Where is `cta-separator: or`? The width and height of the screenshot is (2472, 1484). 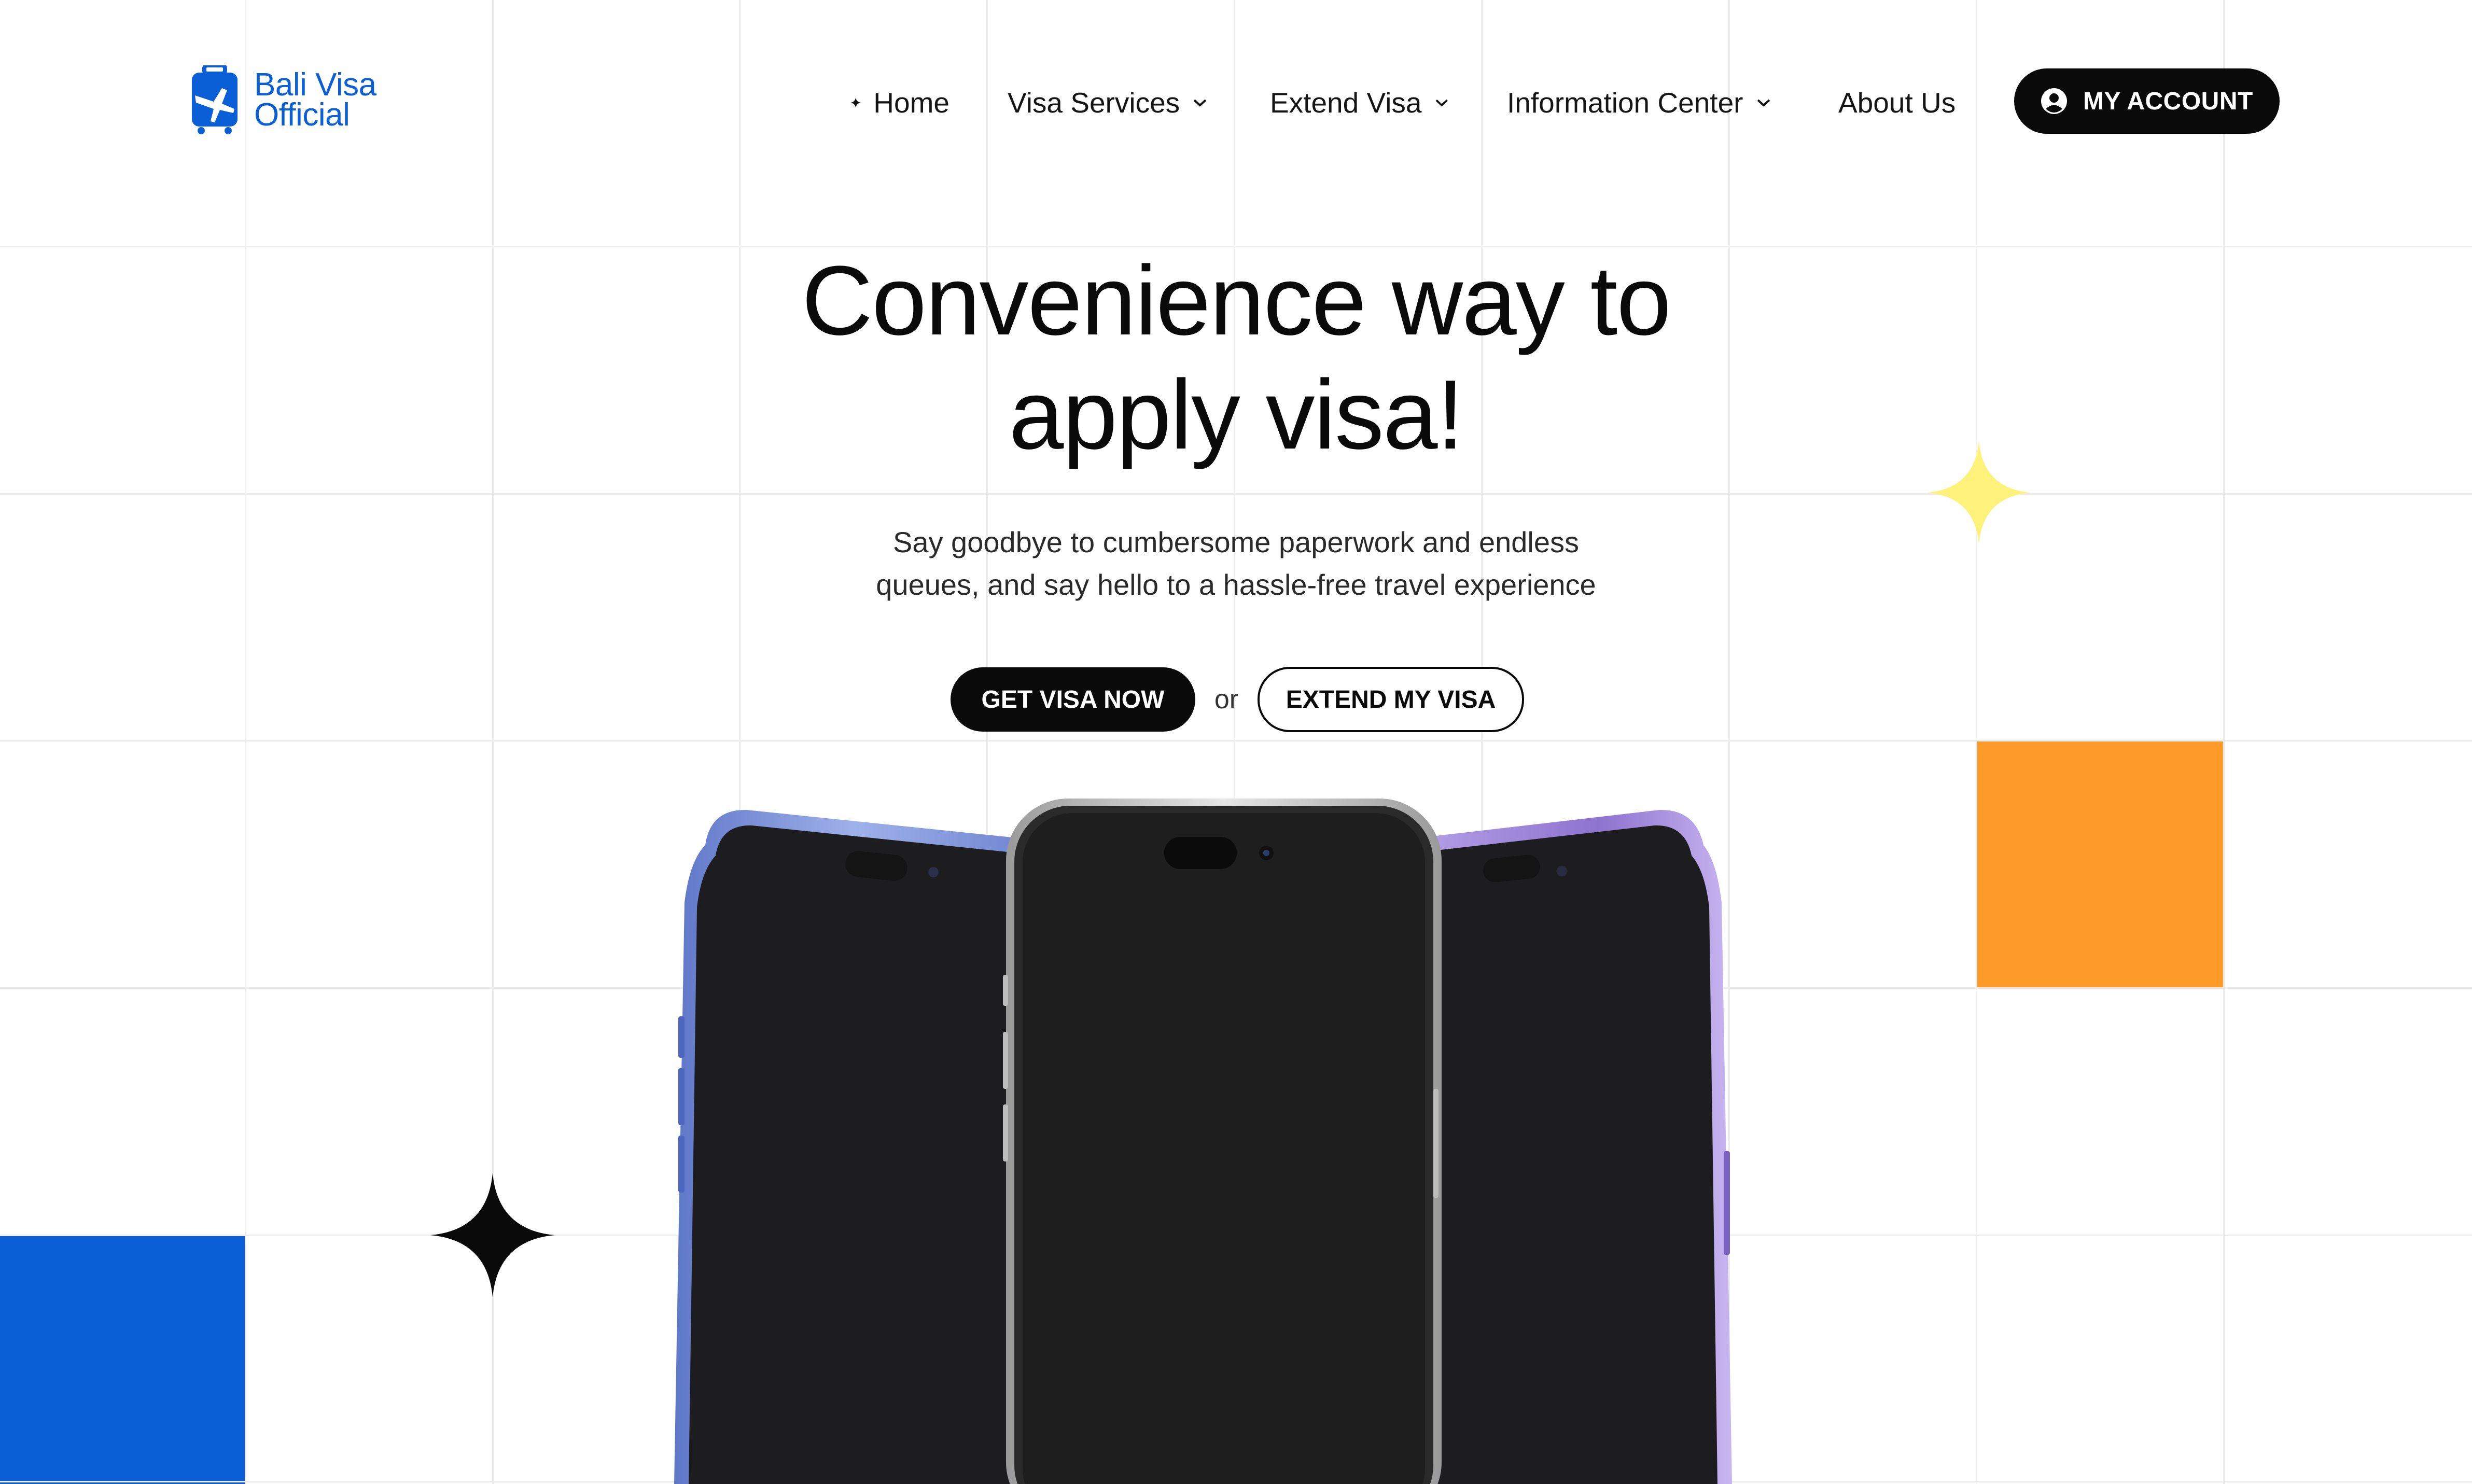 cta-separator: or is located at coordinates (1226, 699).